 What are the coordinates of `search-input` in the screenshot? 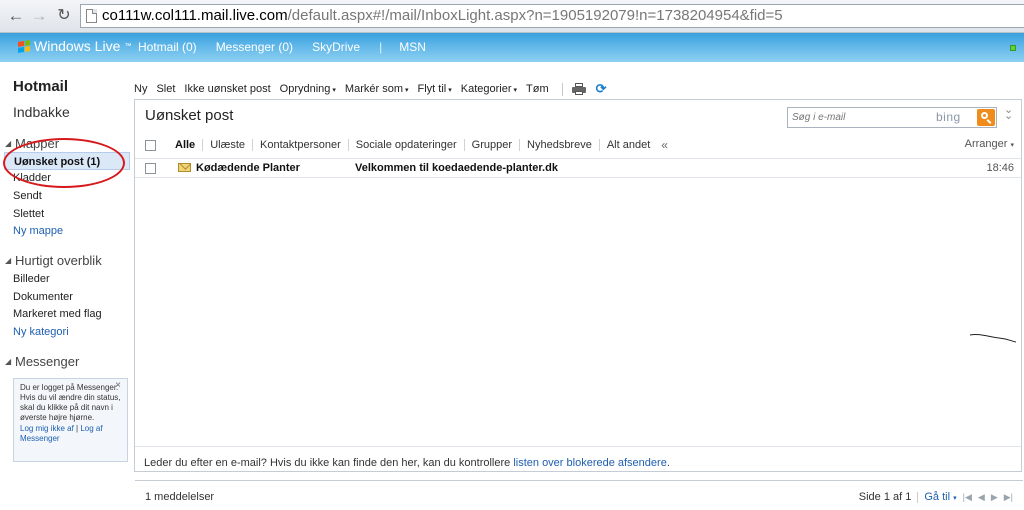 It's located at (862, 117).